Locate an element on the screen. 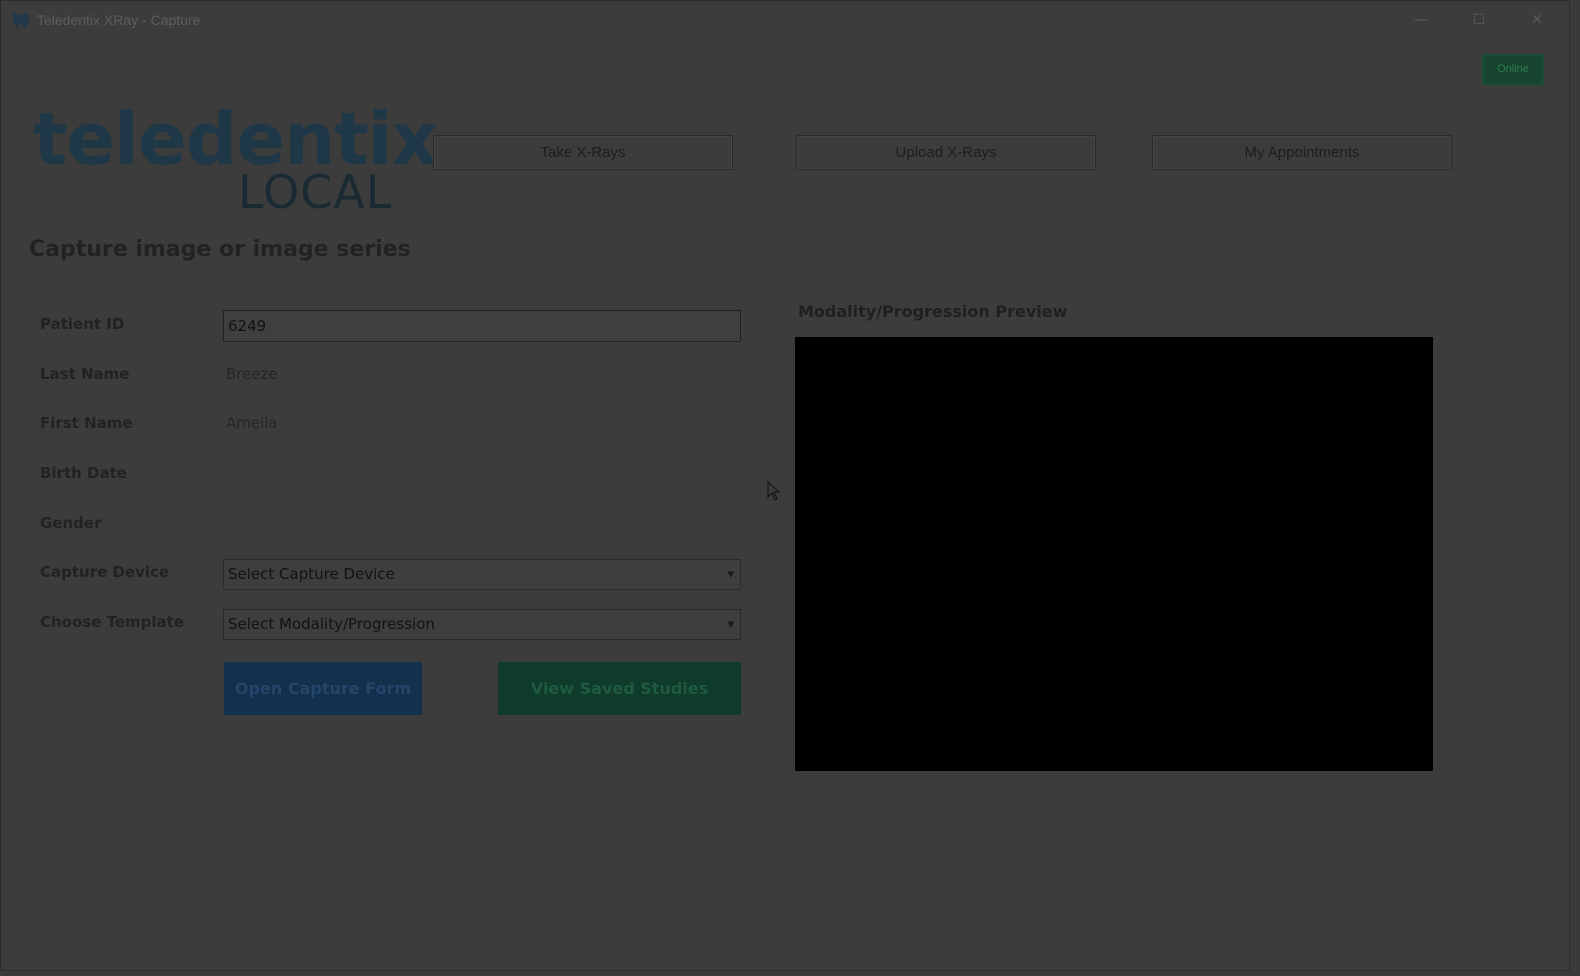 The image size is (1580, 976). last-name-label: Last Name is located at coordinates (85, 374).